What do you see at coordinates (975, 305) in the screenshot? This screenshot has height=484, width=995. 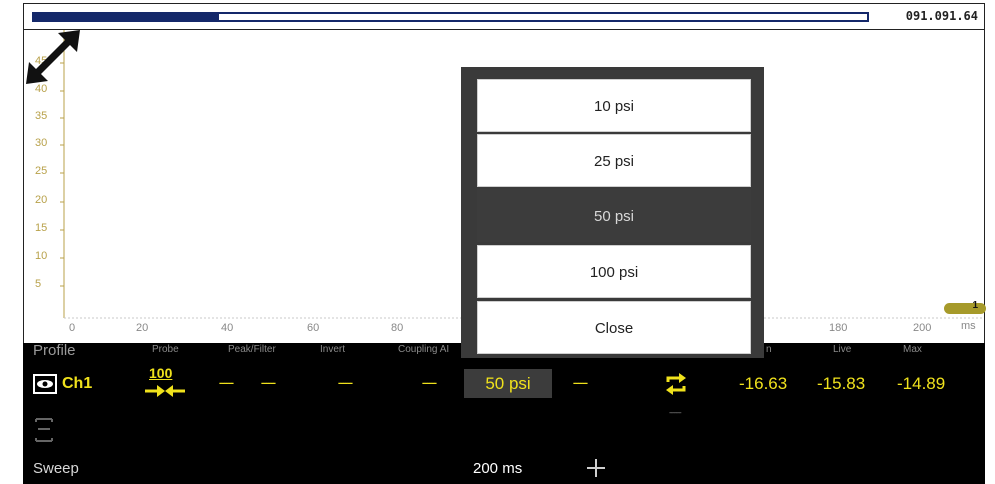 I see `trace-marker-label: 1` at bounding box center [975, 305].